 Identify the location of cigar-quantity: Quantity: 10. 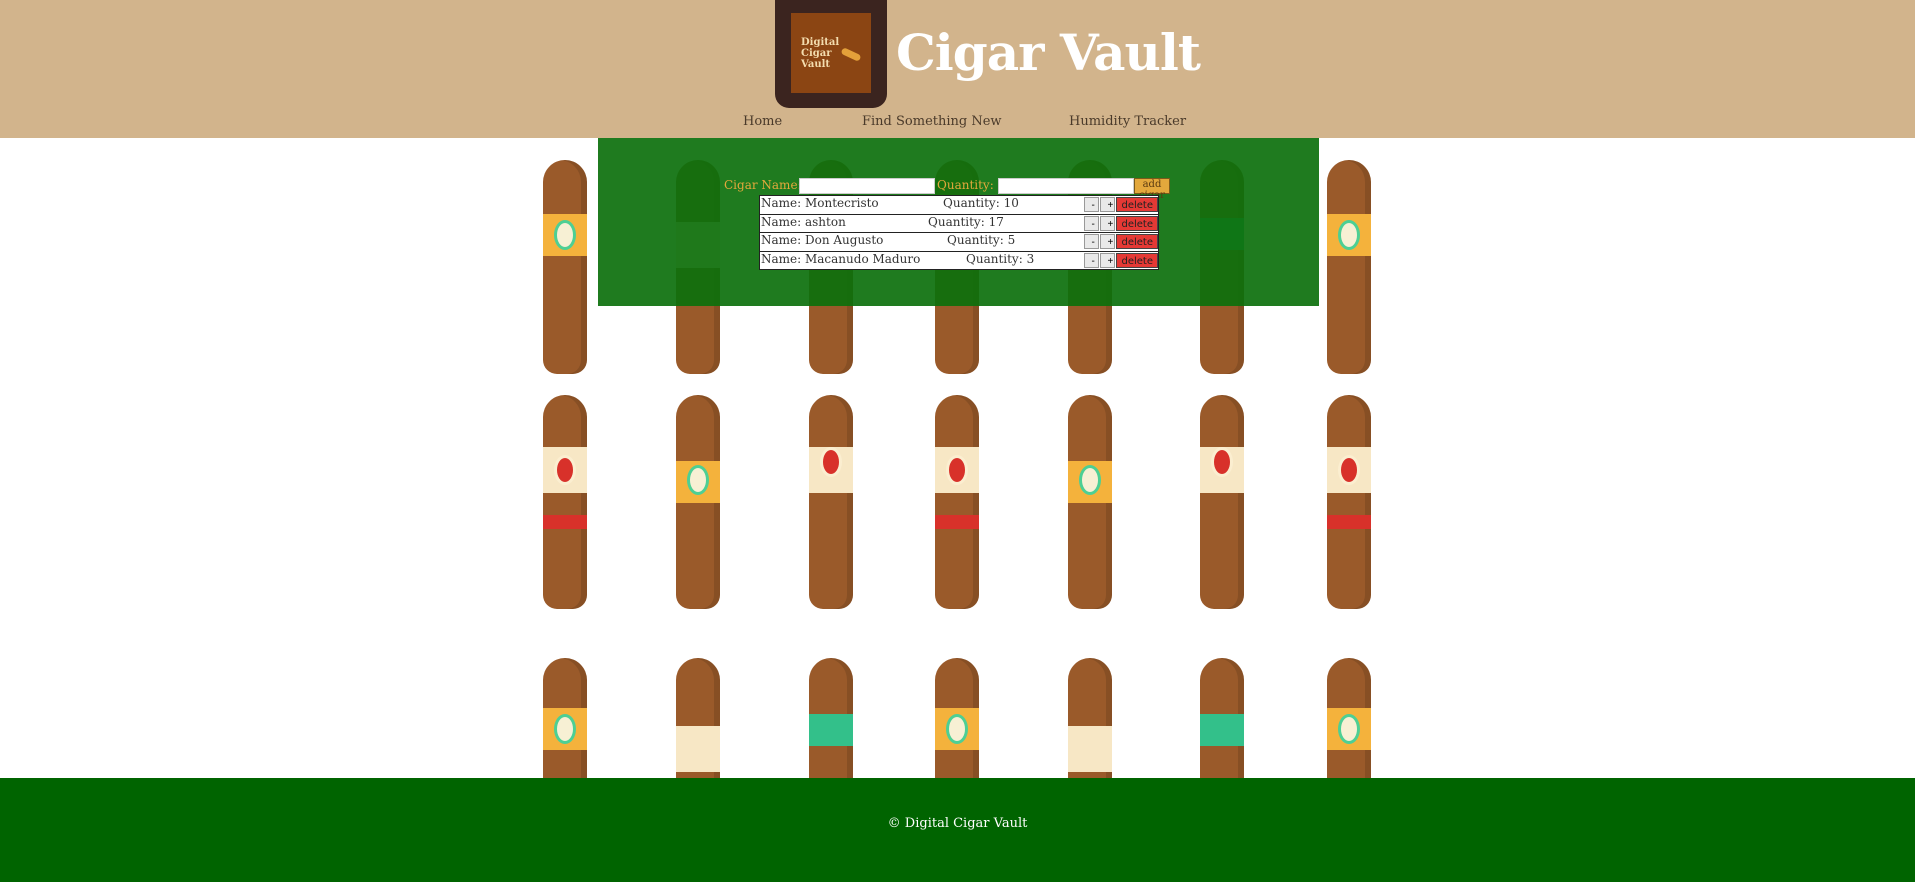
(981, 203).